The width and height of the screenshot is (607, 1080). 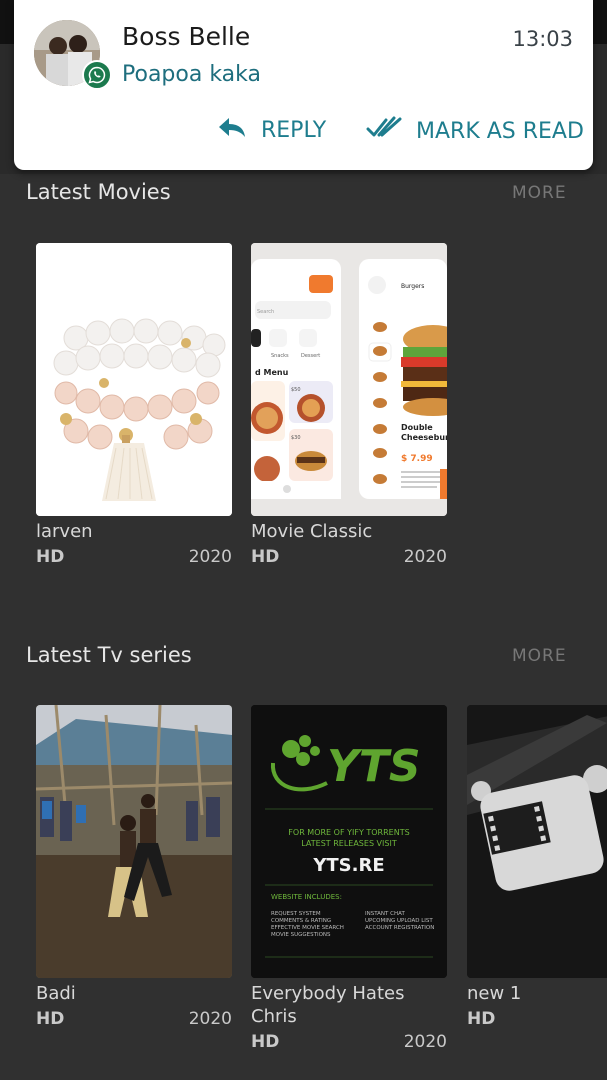 What do you see at coordinates (64, 531) in the screenshot?
I see `card-title: larven` at bounding box center [64, 531].